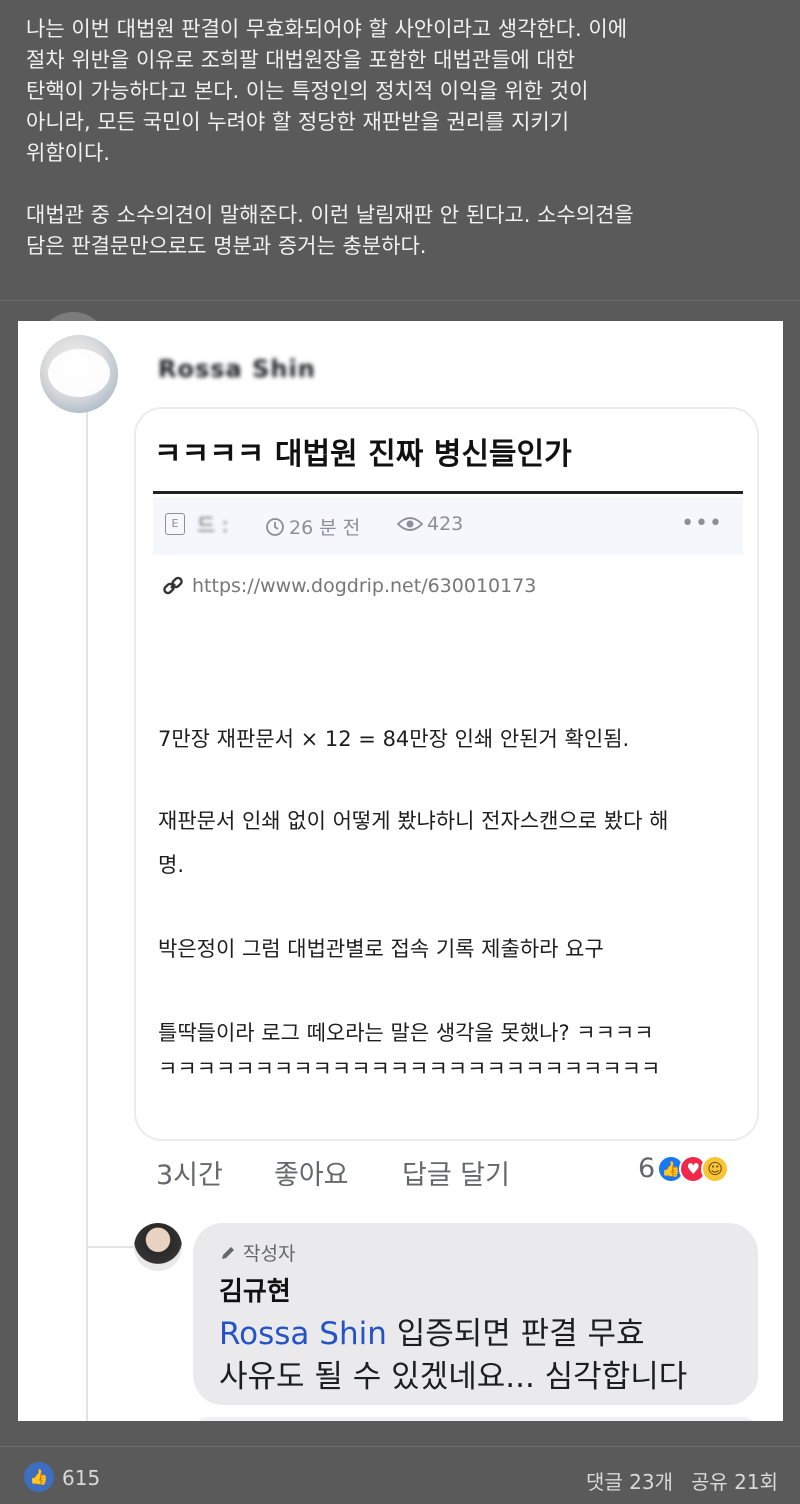  What do you see at coordinates (413, 821) in the screenshot?
I see `card-body-line: 재판문서 인쇄 없이 어떻게 봤냐하니 전자스캔으로 봤다 해` at bounding box center [413, 821].